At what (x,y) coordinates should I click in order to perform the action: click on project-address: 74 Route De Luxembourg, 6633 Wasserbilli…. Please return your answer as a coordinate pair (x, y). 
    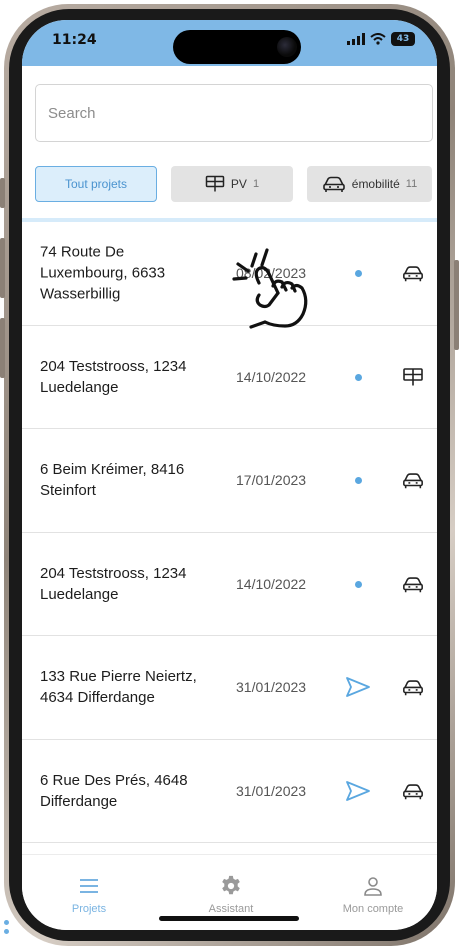
    Looking at the image, I should click on (103, 273).